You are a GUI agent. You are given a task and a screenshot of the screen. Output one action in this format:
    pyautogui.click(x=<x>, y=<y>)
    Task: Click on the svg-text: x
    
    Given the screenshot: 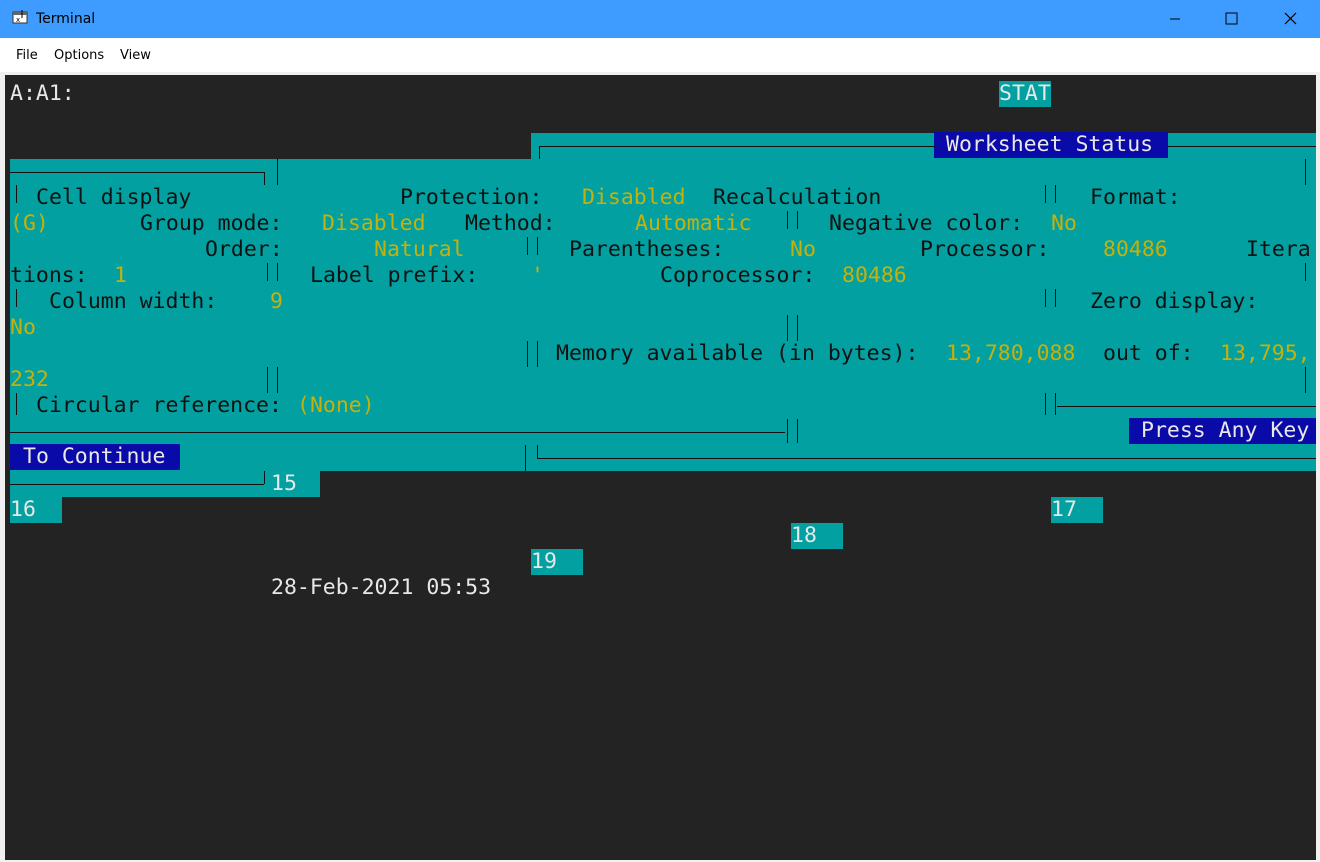 What is the action you would take?
    pyautogui.click(x=18, y=20)
    